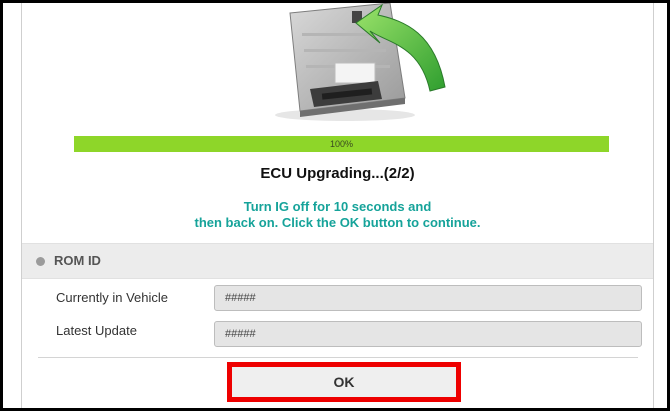 Image resolution: width=670 pixels, height=411 pixels. I want to click on instruction-line-1: Turn IG off for 10 seconds and, so click(337, 206).